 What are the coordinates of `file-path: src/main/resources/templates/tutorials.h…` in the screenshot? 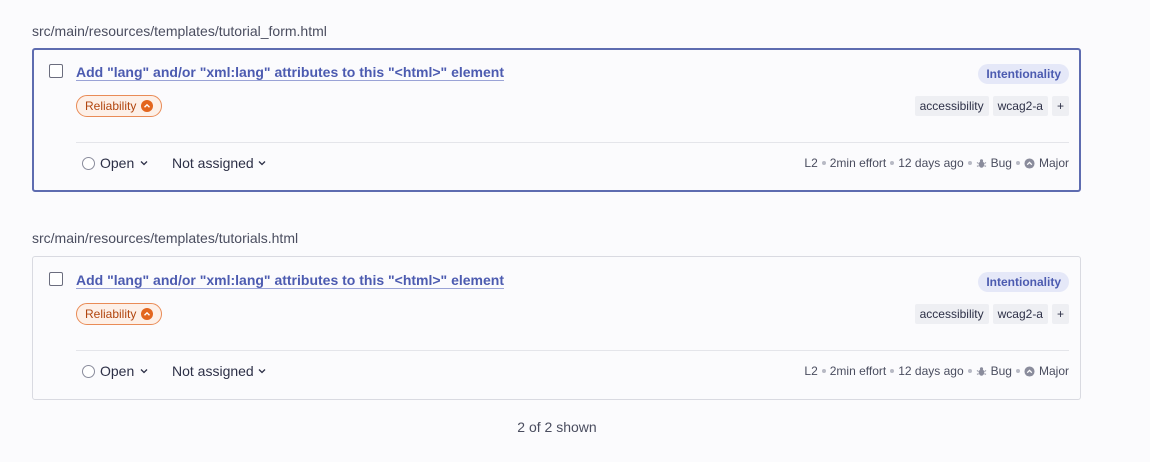 It's located at (165, 238).